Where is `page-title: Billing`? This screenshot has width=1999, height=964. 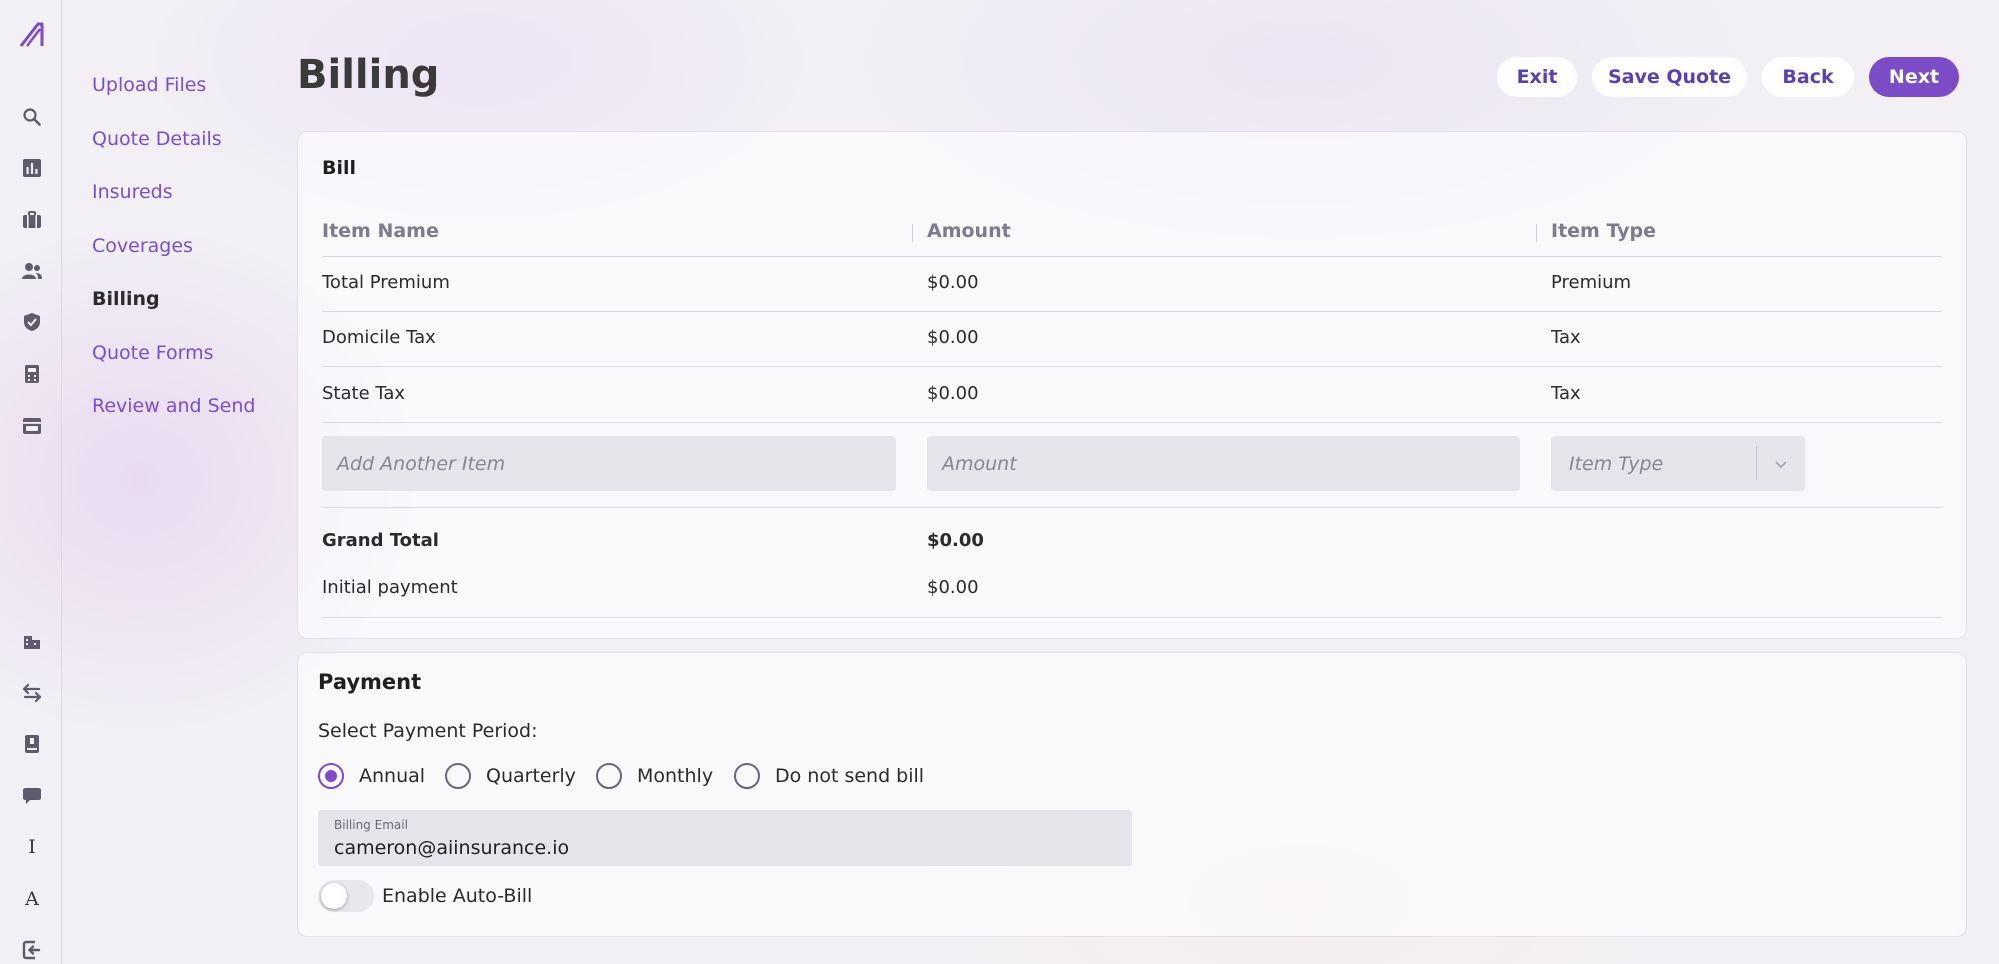
page-title: Billing is located at coordinates (368, 75).